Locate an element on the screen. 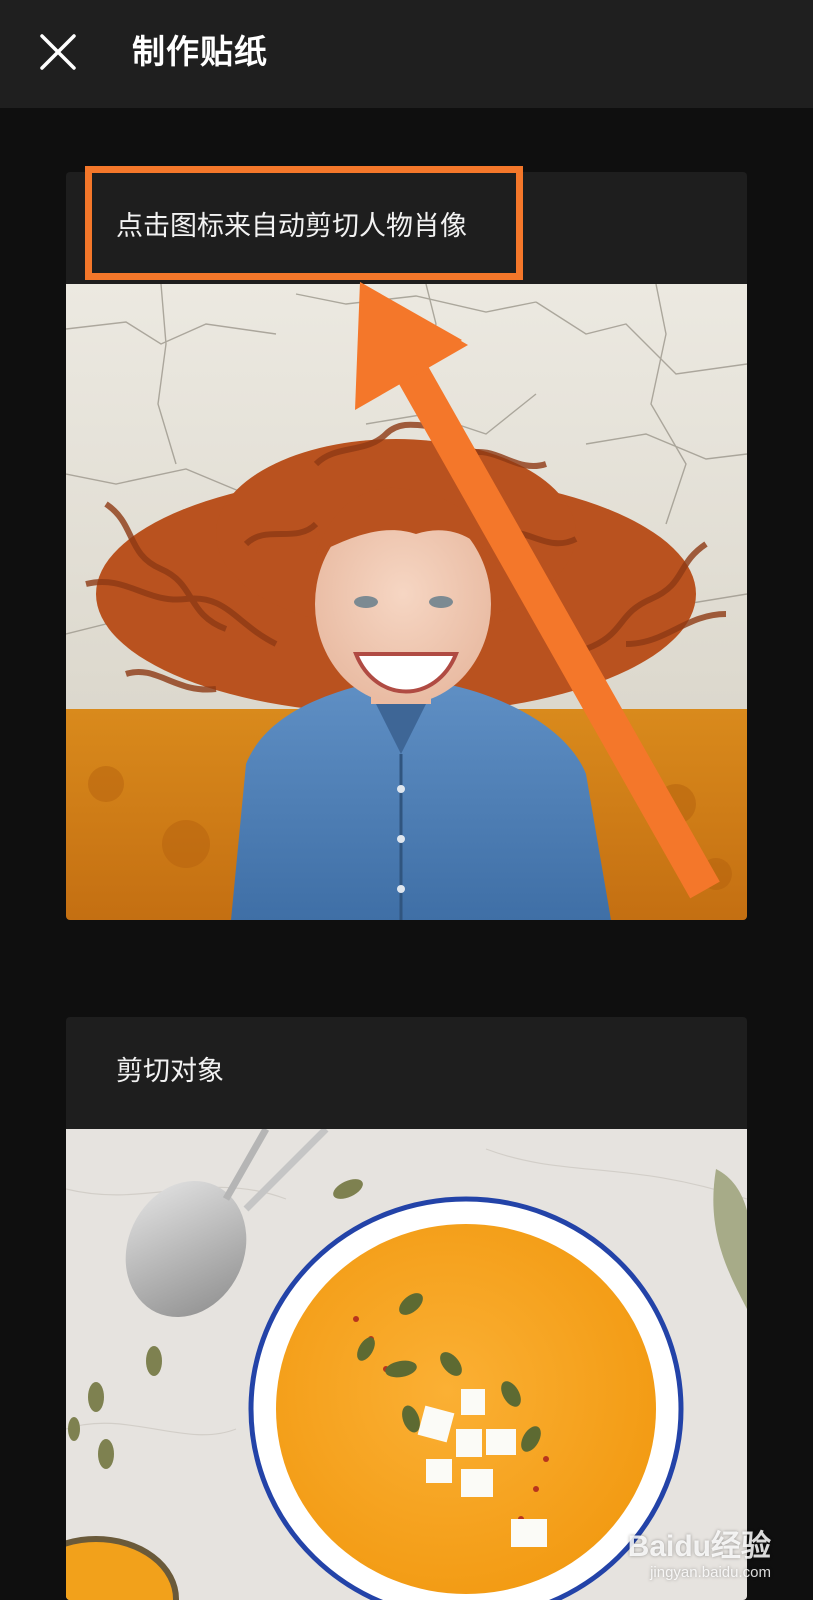 This screenshot has height=1600, width=813. card-header: 点击图标来自动剪切人物肖像 is located at coordinates (406, 228).